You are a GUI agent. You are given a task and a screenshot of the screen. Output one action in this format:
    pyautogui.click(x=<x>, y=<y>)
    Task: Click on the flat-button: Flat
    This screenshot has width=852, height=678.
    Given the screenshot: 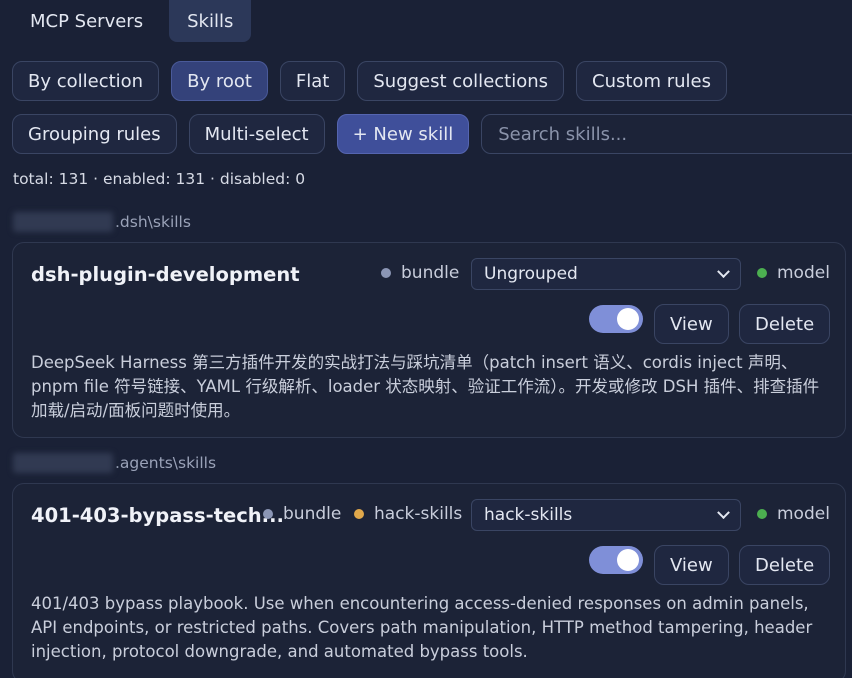 What is the action you would take?
    pyautogui.click(x=312, y=81)
    